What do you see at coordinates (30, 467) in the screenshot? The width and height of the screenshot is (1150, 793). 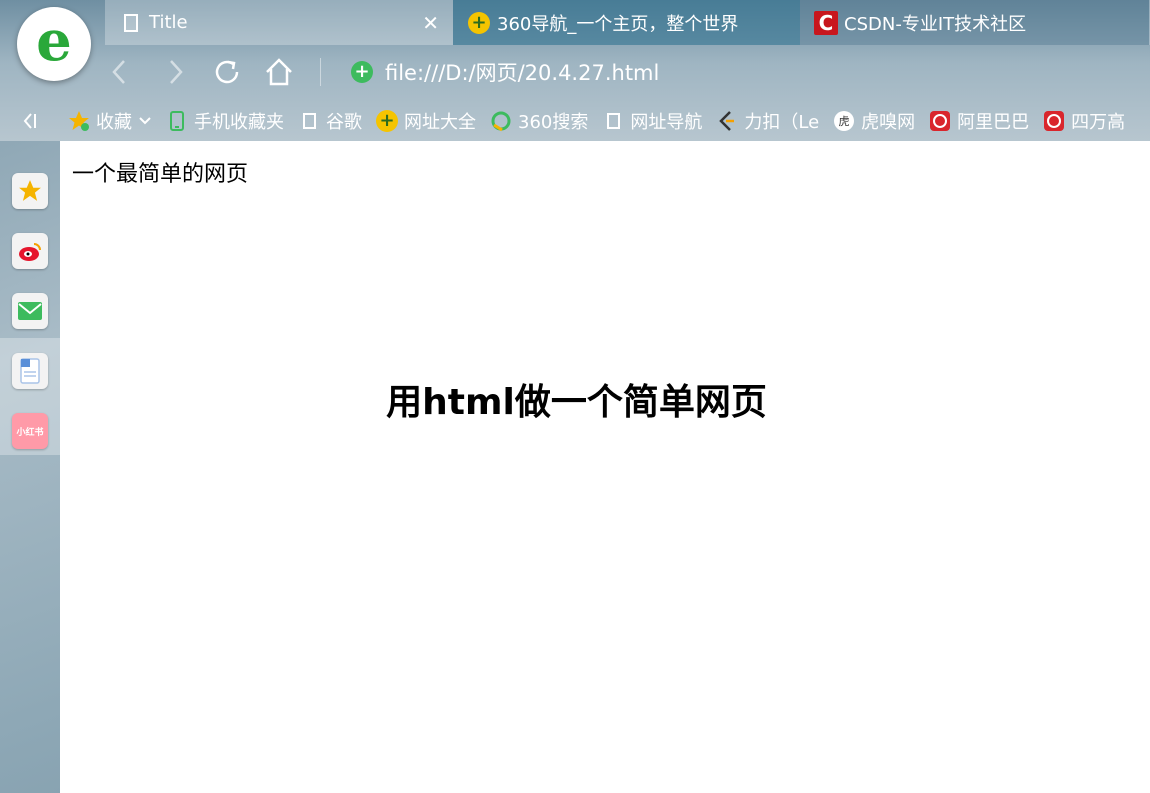 I see `sidebar: 小红书` at bounding box center [30, 467].